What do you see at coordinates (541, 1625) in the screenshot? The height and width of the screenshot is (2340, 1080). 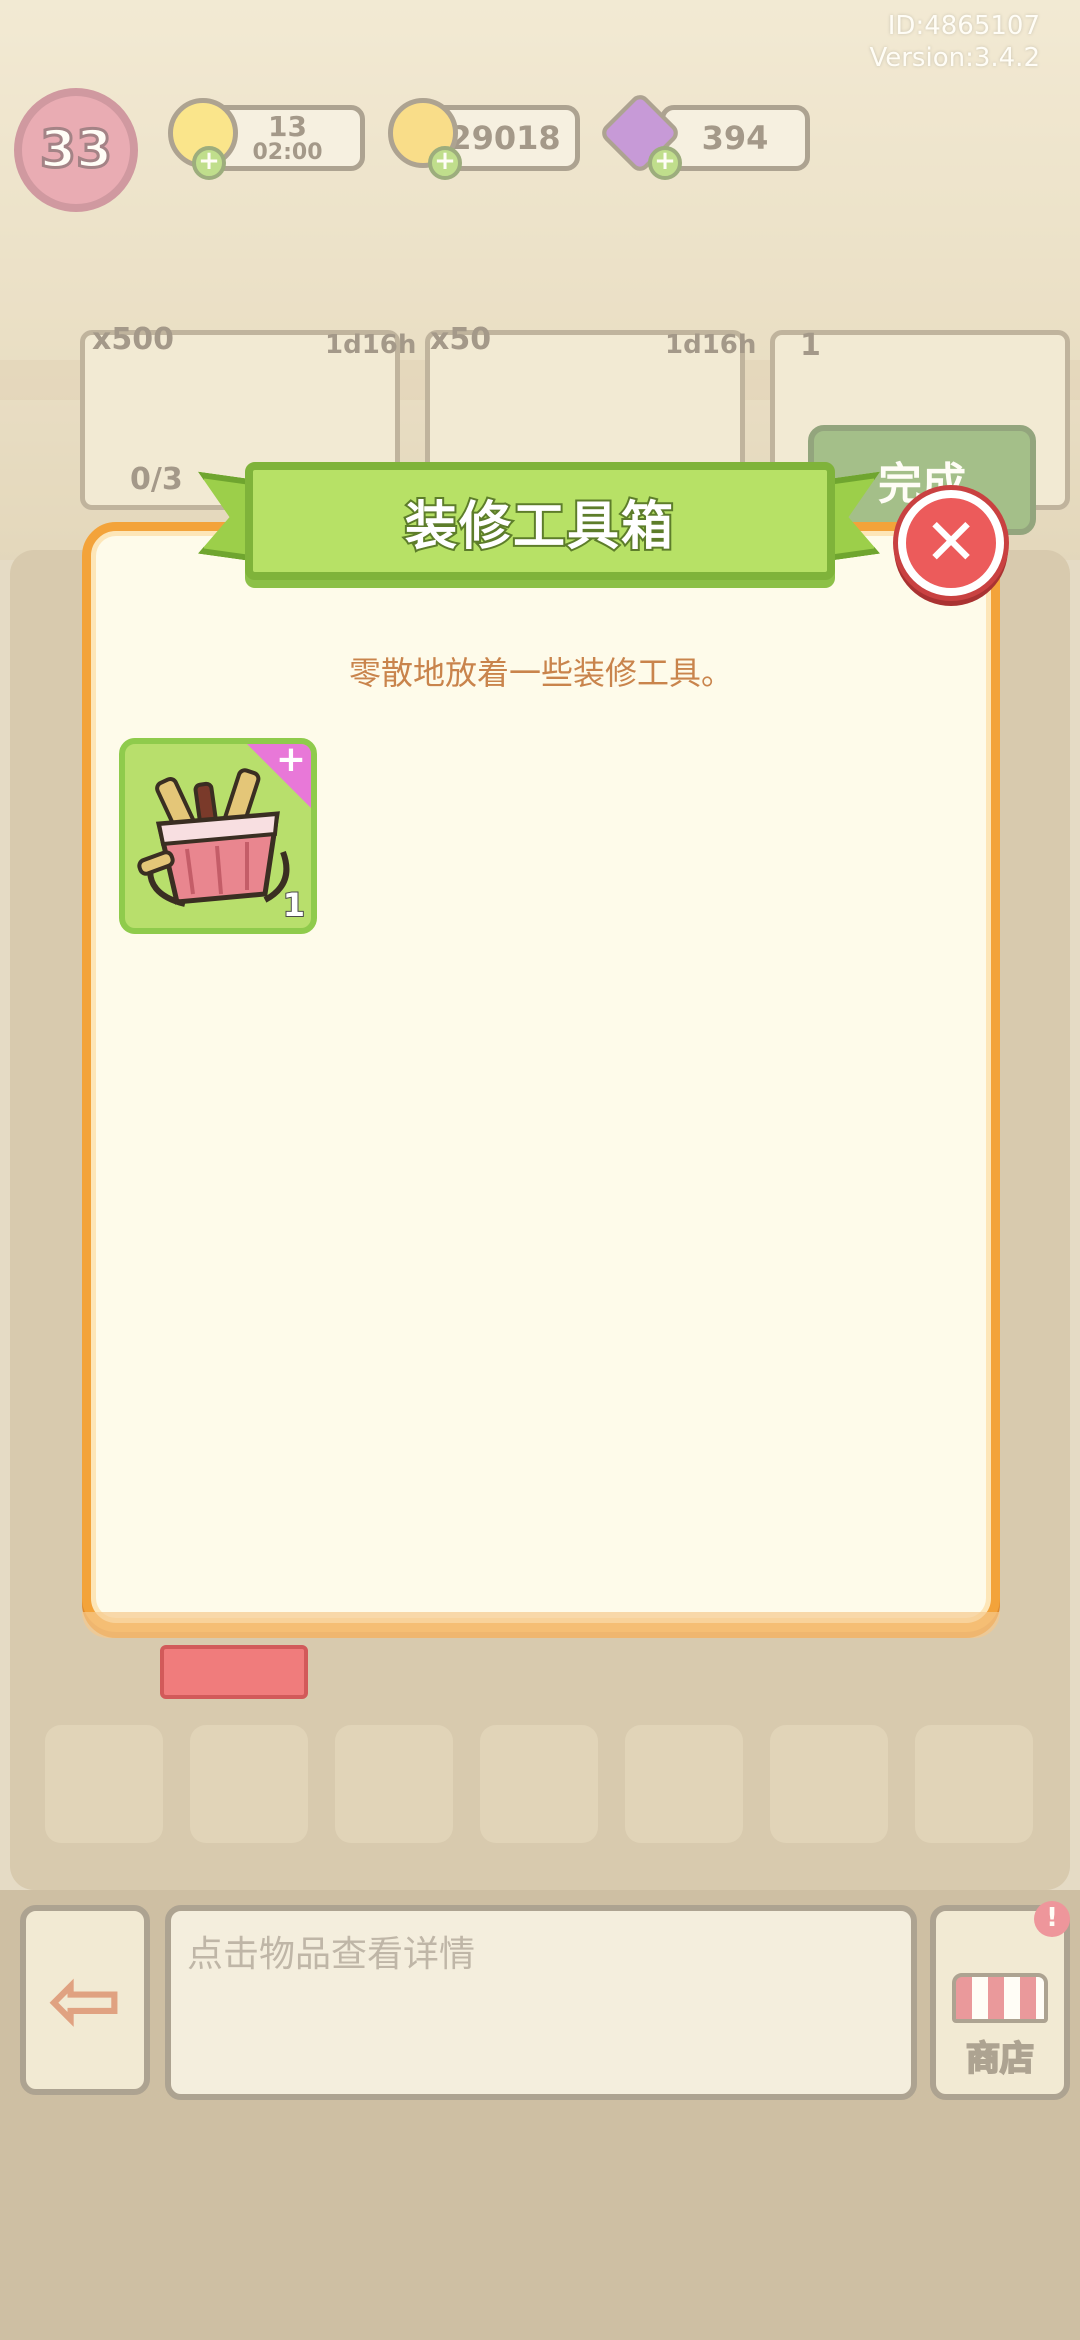 I see `dialog-bottom-edge` at bounding box center [541, 1625].